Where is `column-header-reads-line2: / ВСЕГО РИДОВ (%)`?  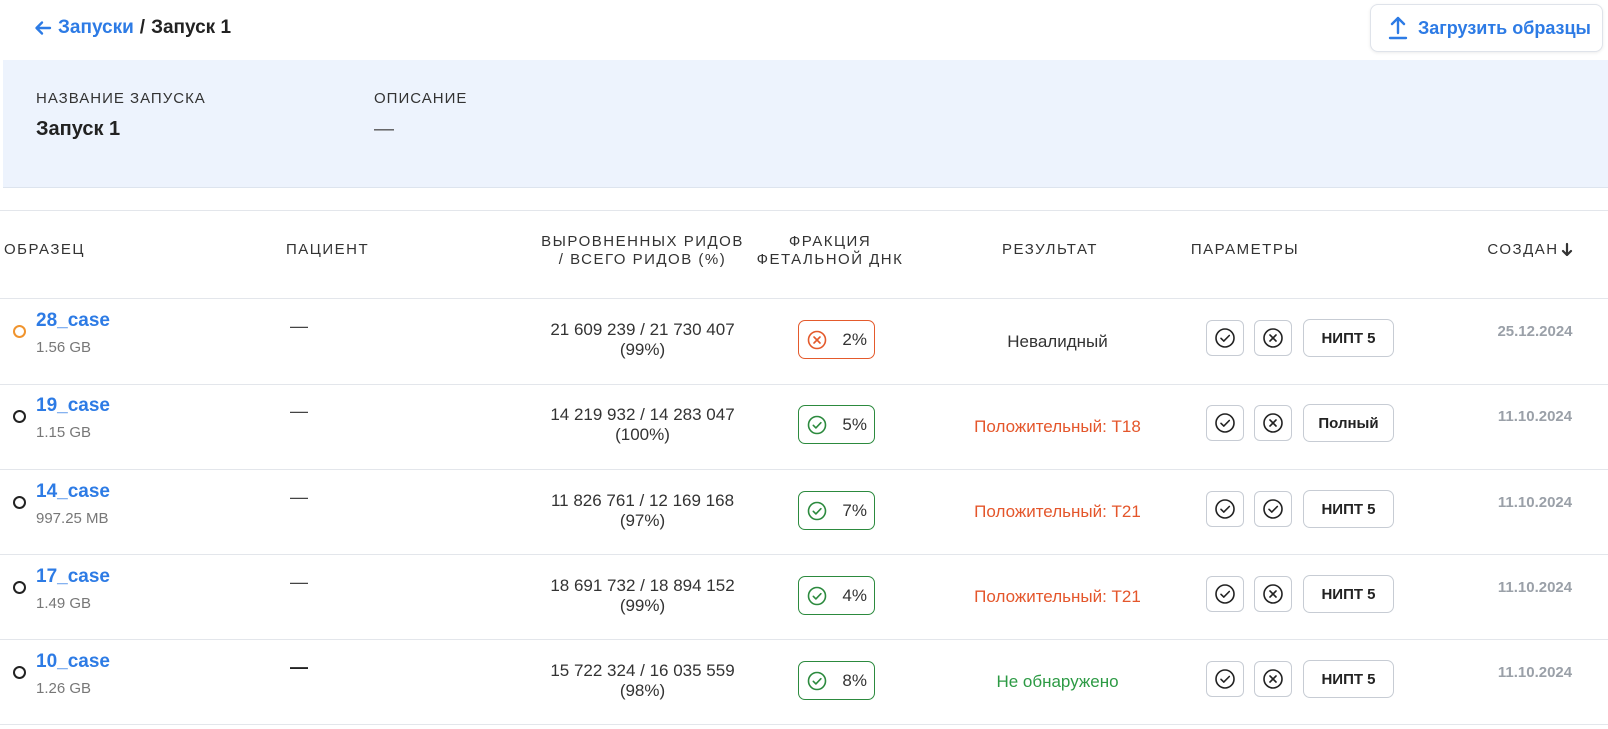 column-header-reads-line2: / ВСЕГО РИДОВ (%) is located at coordinates (642, 259).